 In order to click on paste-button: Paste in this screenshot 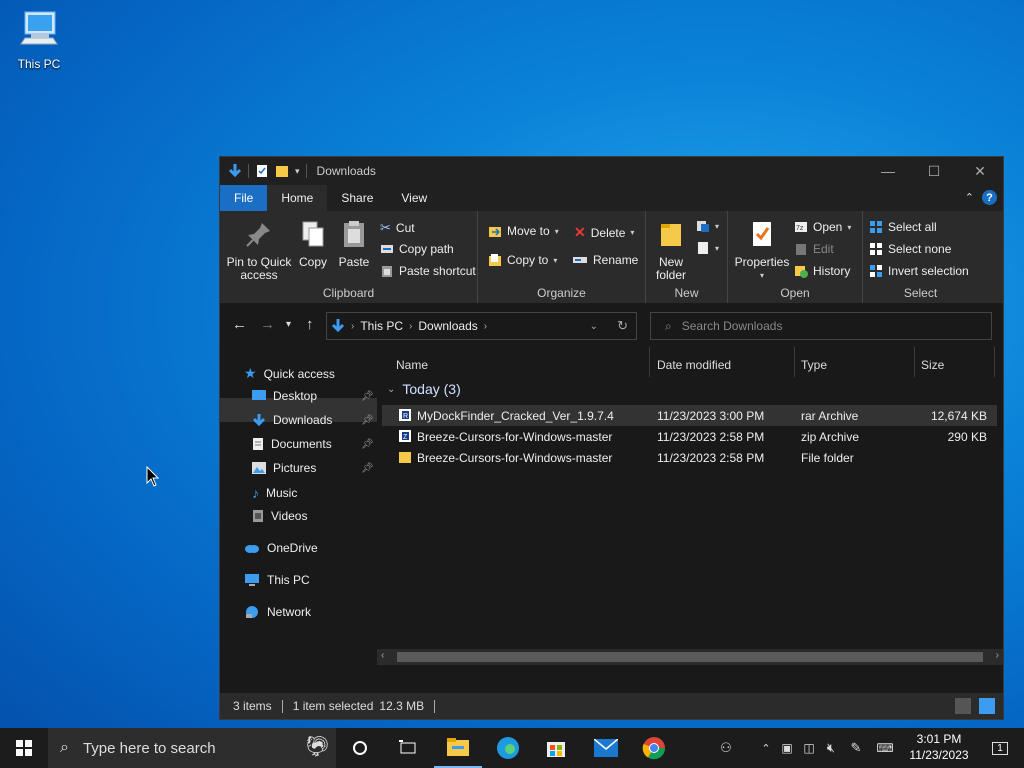, I will do `click(354, 244)`.